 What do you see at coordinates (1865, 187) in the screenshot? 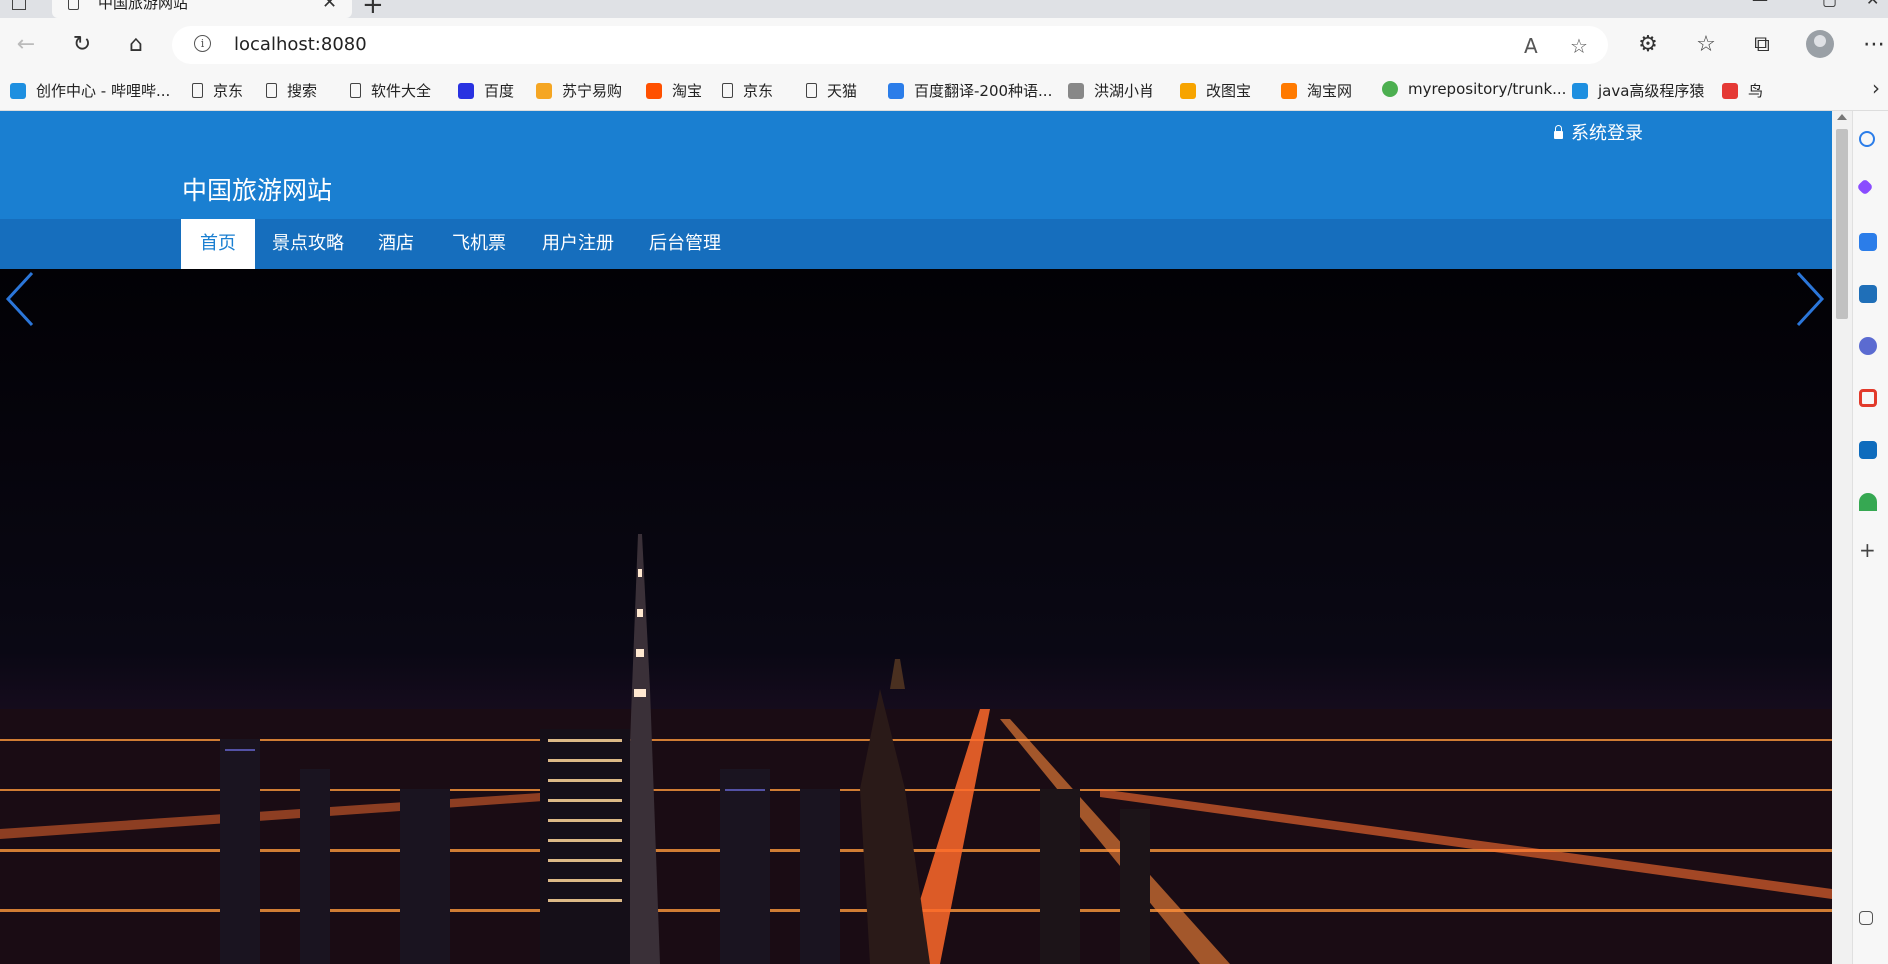
I see `copilot-icon` at bounding box center [1865, 187].